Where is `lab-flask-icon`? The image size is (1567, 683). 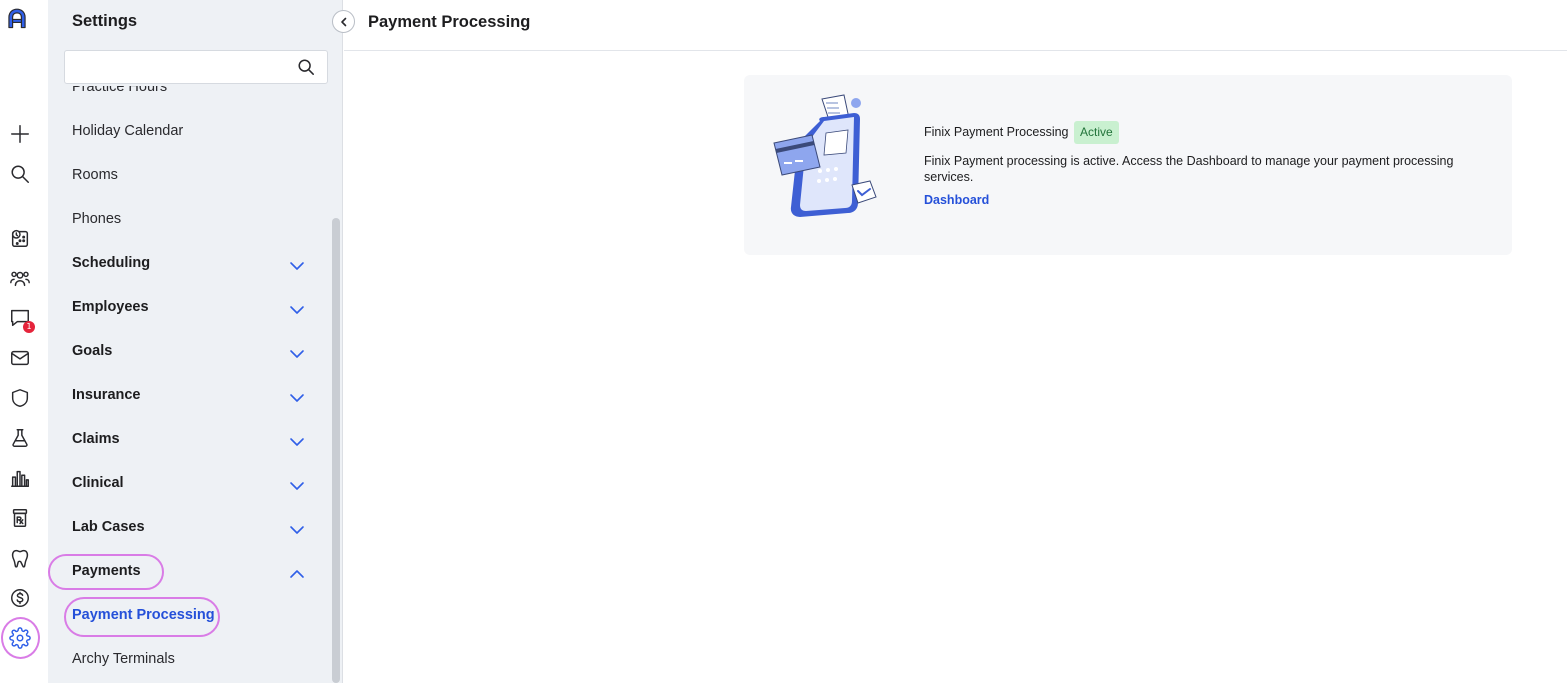 lab-flask-icon is located at coordinates (20, 438).